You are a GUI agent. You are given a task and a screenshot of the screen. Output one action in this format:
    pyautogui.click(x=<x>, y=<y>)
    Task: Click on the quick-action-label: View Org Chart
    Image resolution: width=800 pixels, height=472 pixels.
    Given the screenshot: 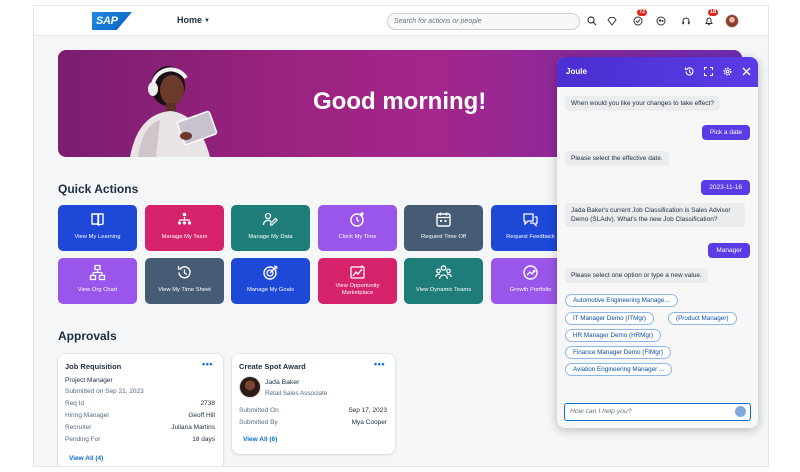 What is the action you would take?
    pyautogui.click(x=97, y=290)
    